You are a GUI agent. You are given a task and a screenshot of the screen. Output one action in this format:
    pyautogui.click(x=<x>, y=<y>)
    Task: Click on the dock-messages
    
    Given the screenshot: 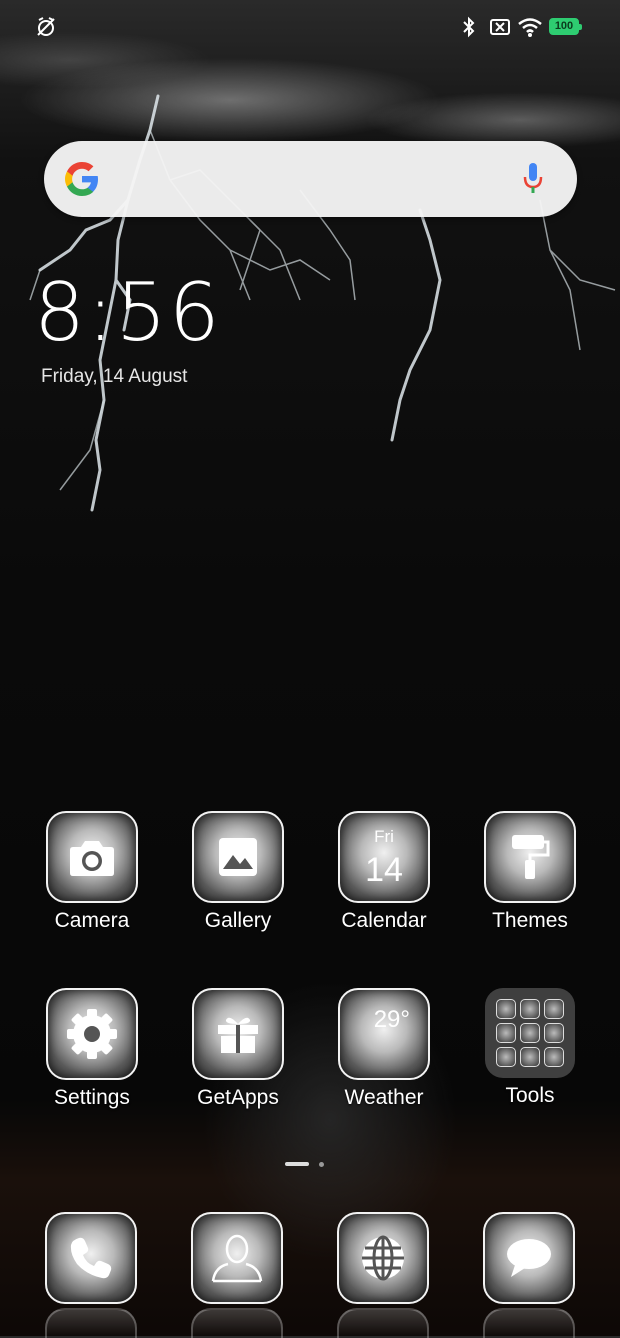 What is the action you would take?
    pyautogui.click(x=529, y=1275)
    